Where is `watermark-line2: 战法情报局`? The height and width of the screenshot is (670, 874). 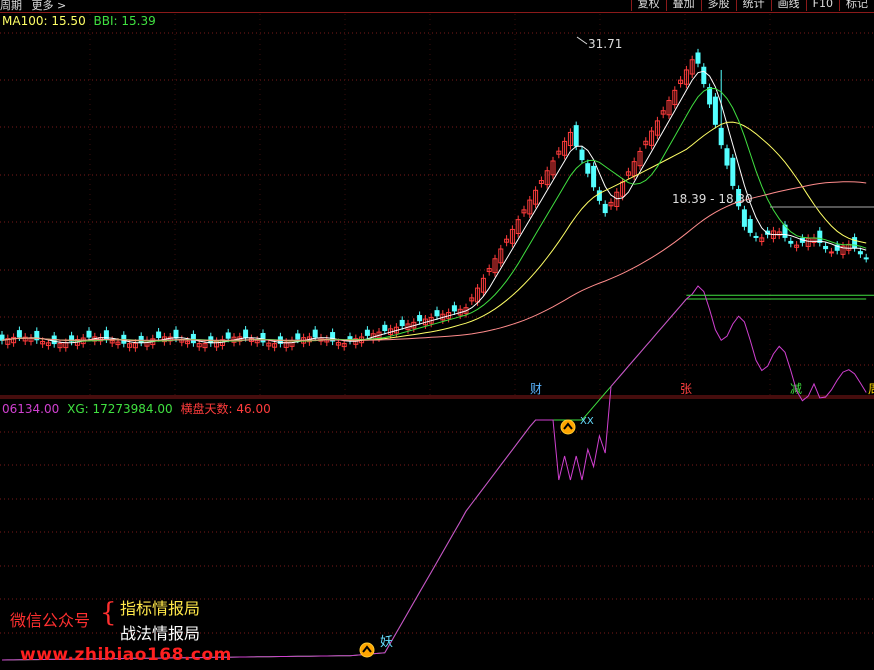 watermark-line2: 战法情报局 is located at coordinates (160, 633).